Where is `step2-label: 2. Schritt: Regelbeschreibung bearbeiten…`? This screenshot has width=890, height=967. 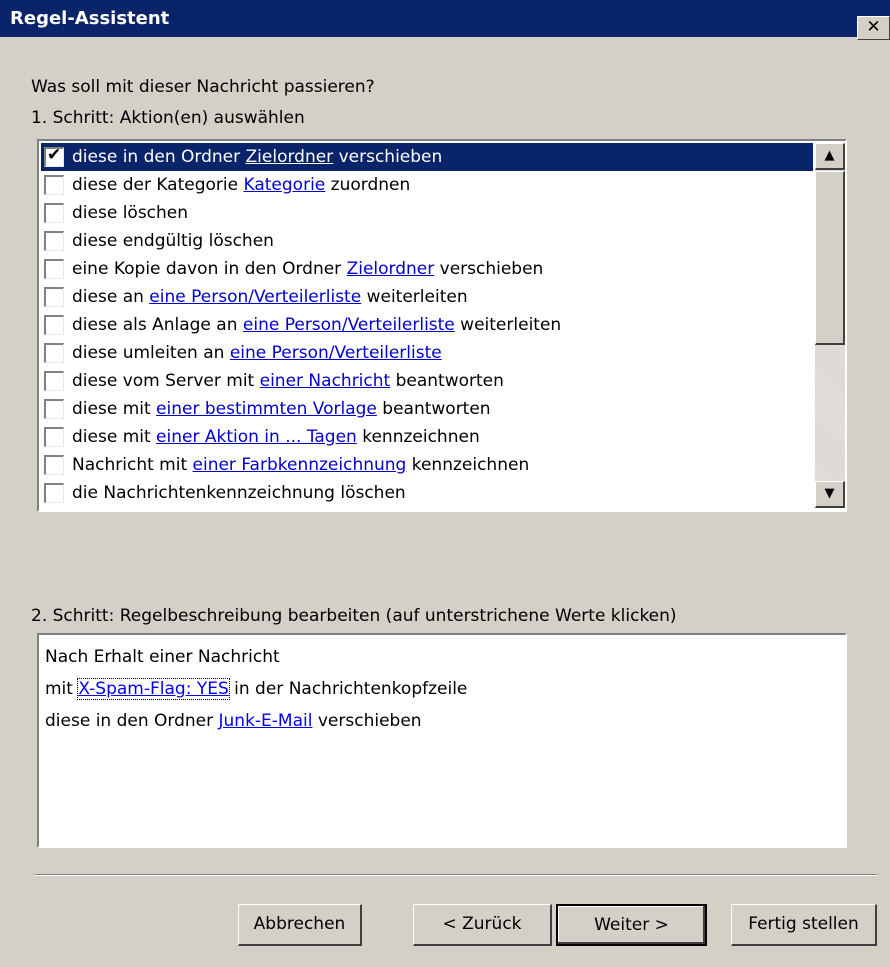 step2-label: 2. Schritt: Regelbeschreibung bearbeiten… is located at coordinates (354, 616).